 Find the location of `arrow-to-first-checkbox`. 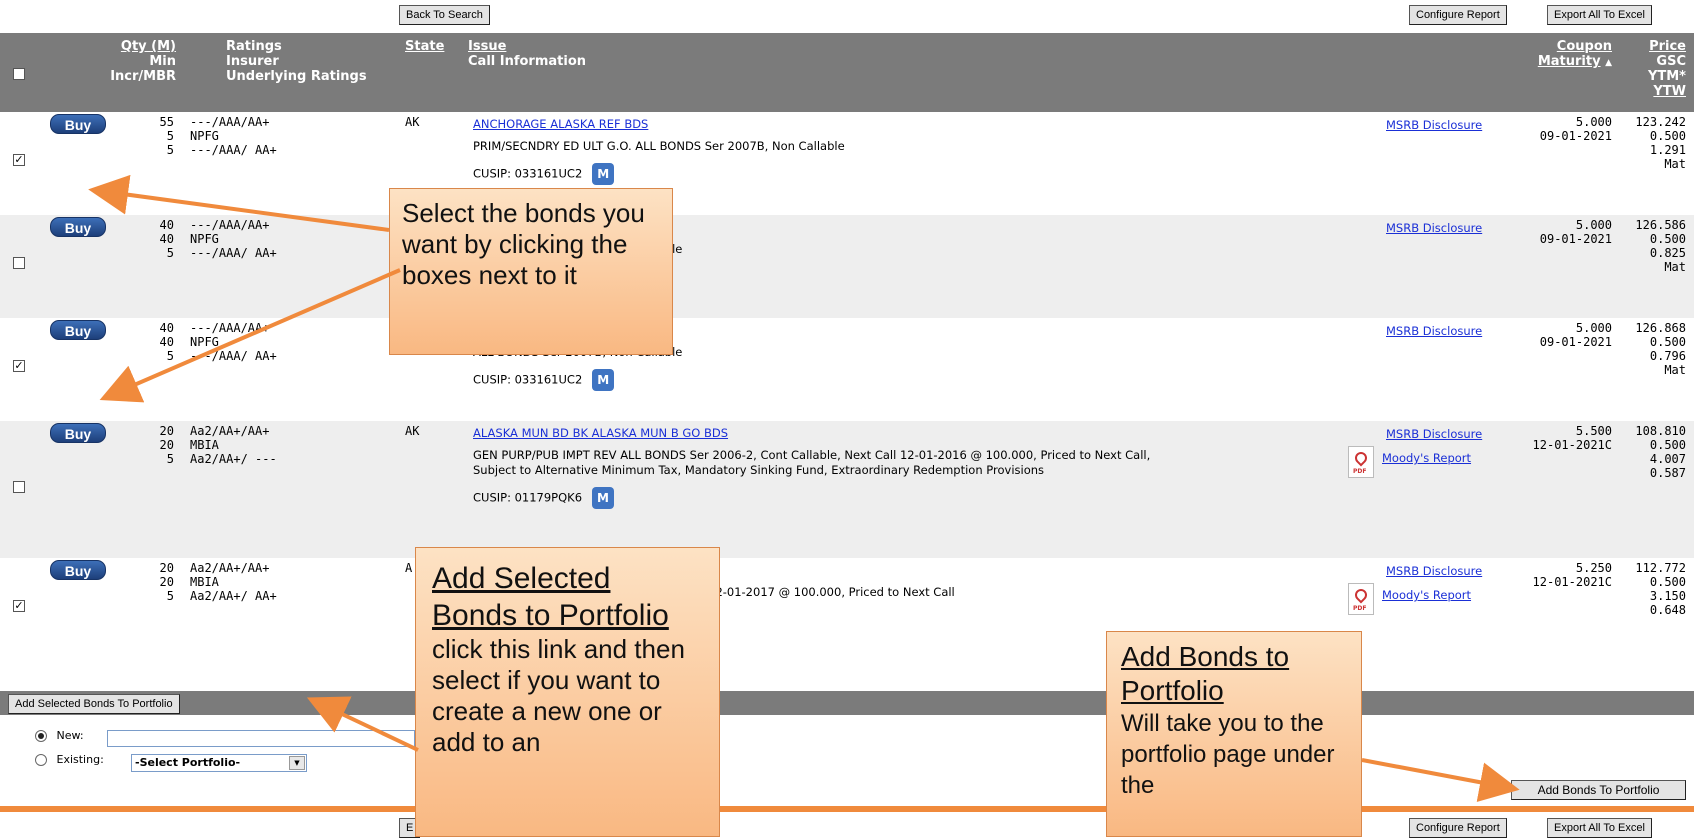

arrow-to-first-checkbox is located at coordinates (239, 203).